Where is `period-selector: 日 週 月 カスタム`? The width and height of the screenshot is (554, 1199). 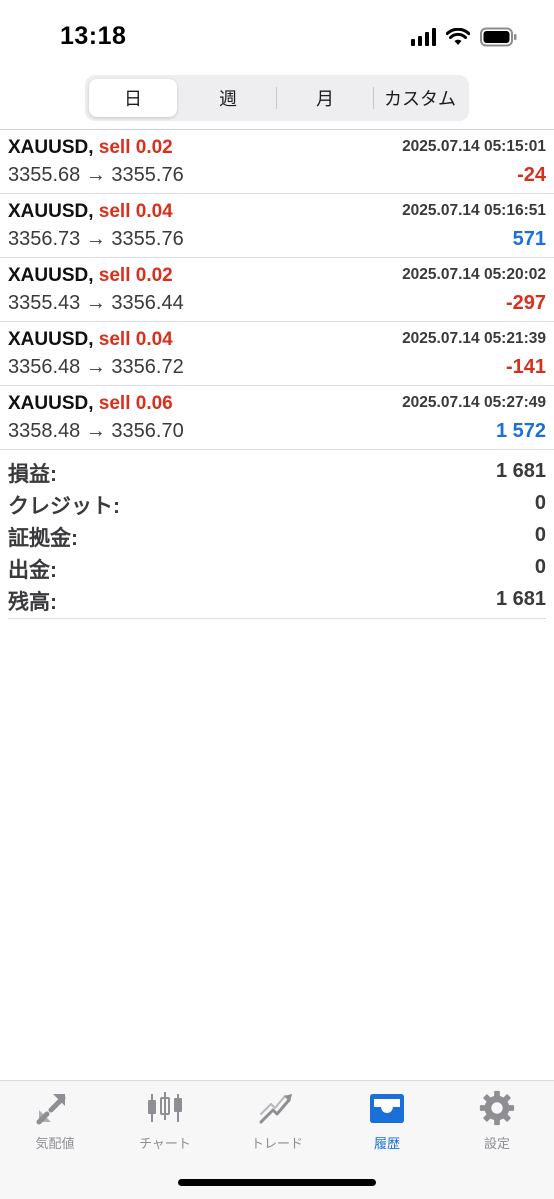 period-selector: 日 週 月 カスタム is located at coordinates (277, 98).